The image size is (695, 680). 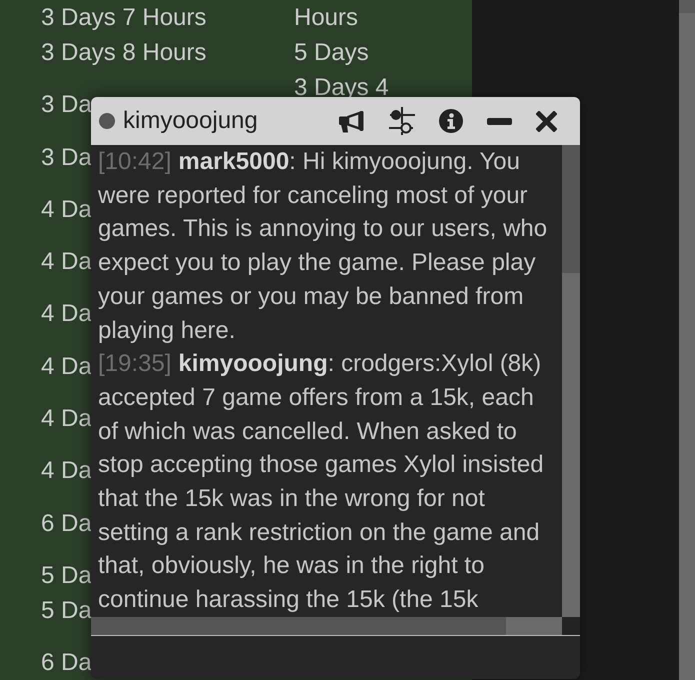 What do you see at coordinates (499, 121) in the screenshot?
I see `minimize-icon` at bounding box center [499, 121].